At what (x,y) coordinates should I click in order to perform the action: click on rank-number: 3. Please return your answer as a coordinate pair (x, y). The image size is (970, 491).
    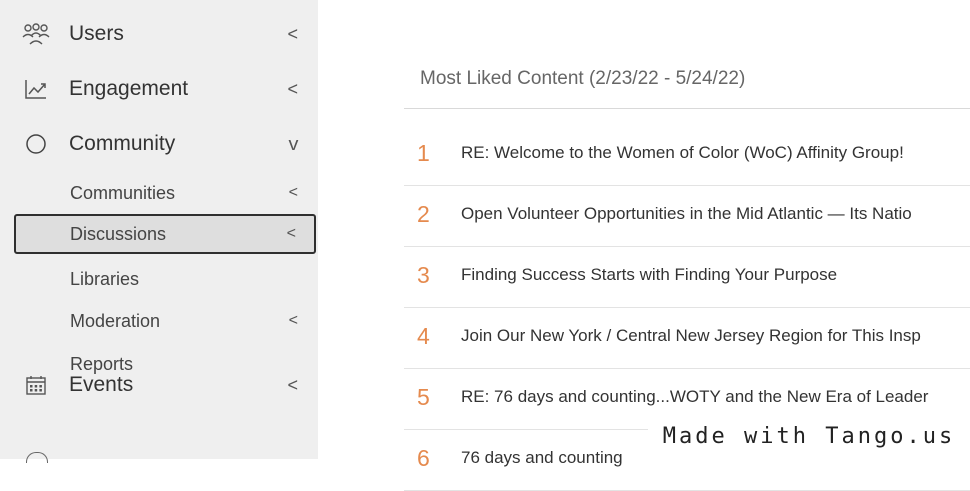
    Looking at the image, I should click on (423, 275).